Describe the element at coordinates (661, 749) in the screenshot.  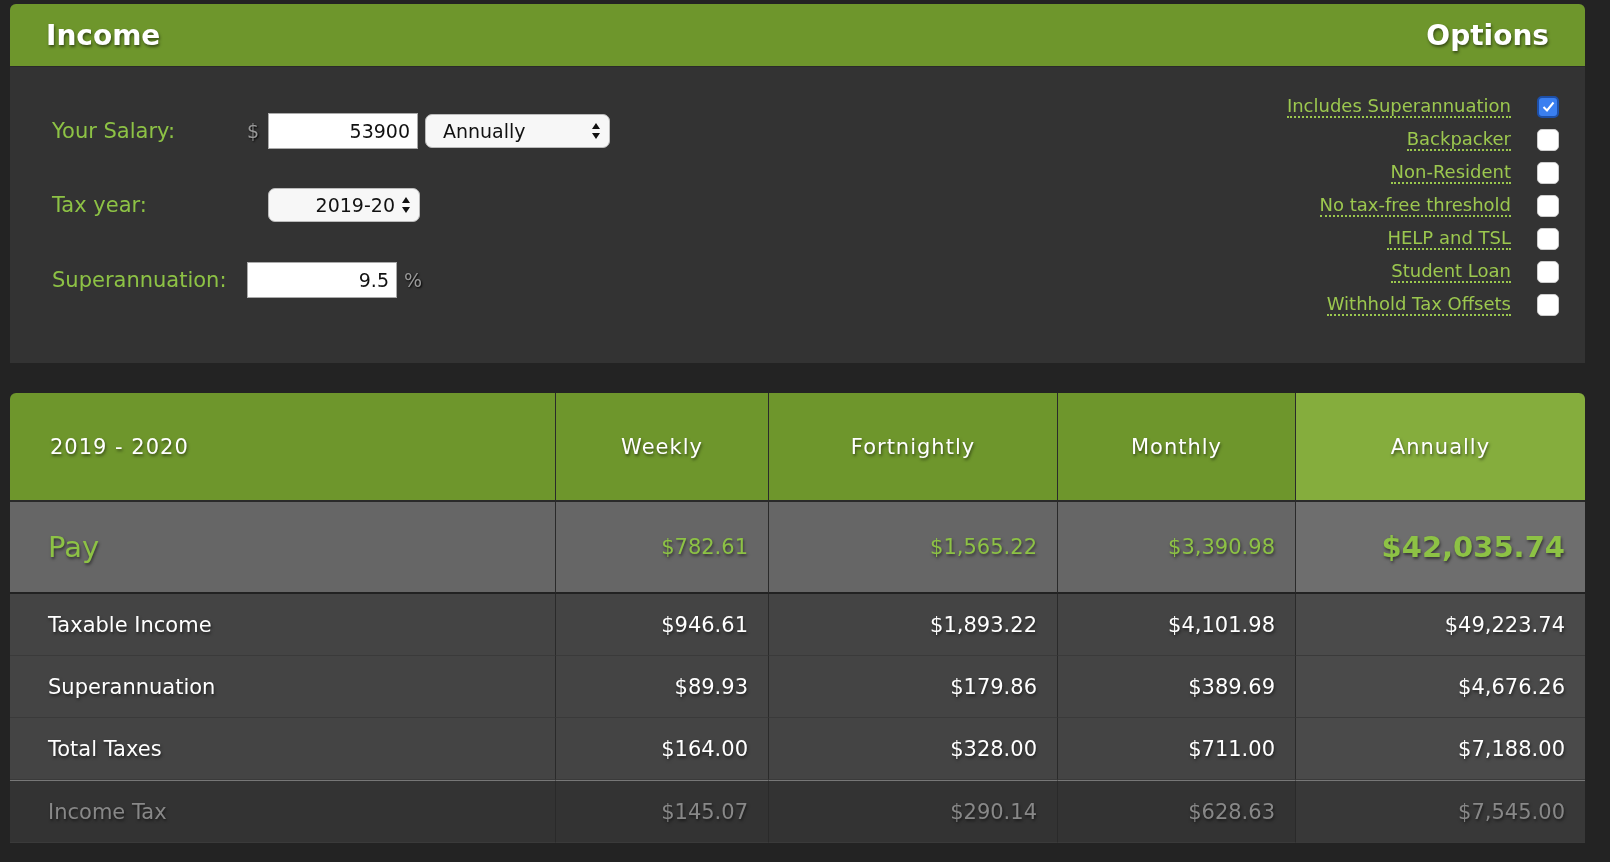
I see `table-cell: $164.00` at that location.